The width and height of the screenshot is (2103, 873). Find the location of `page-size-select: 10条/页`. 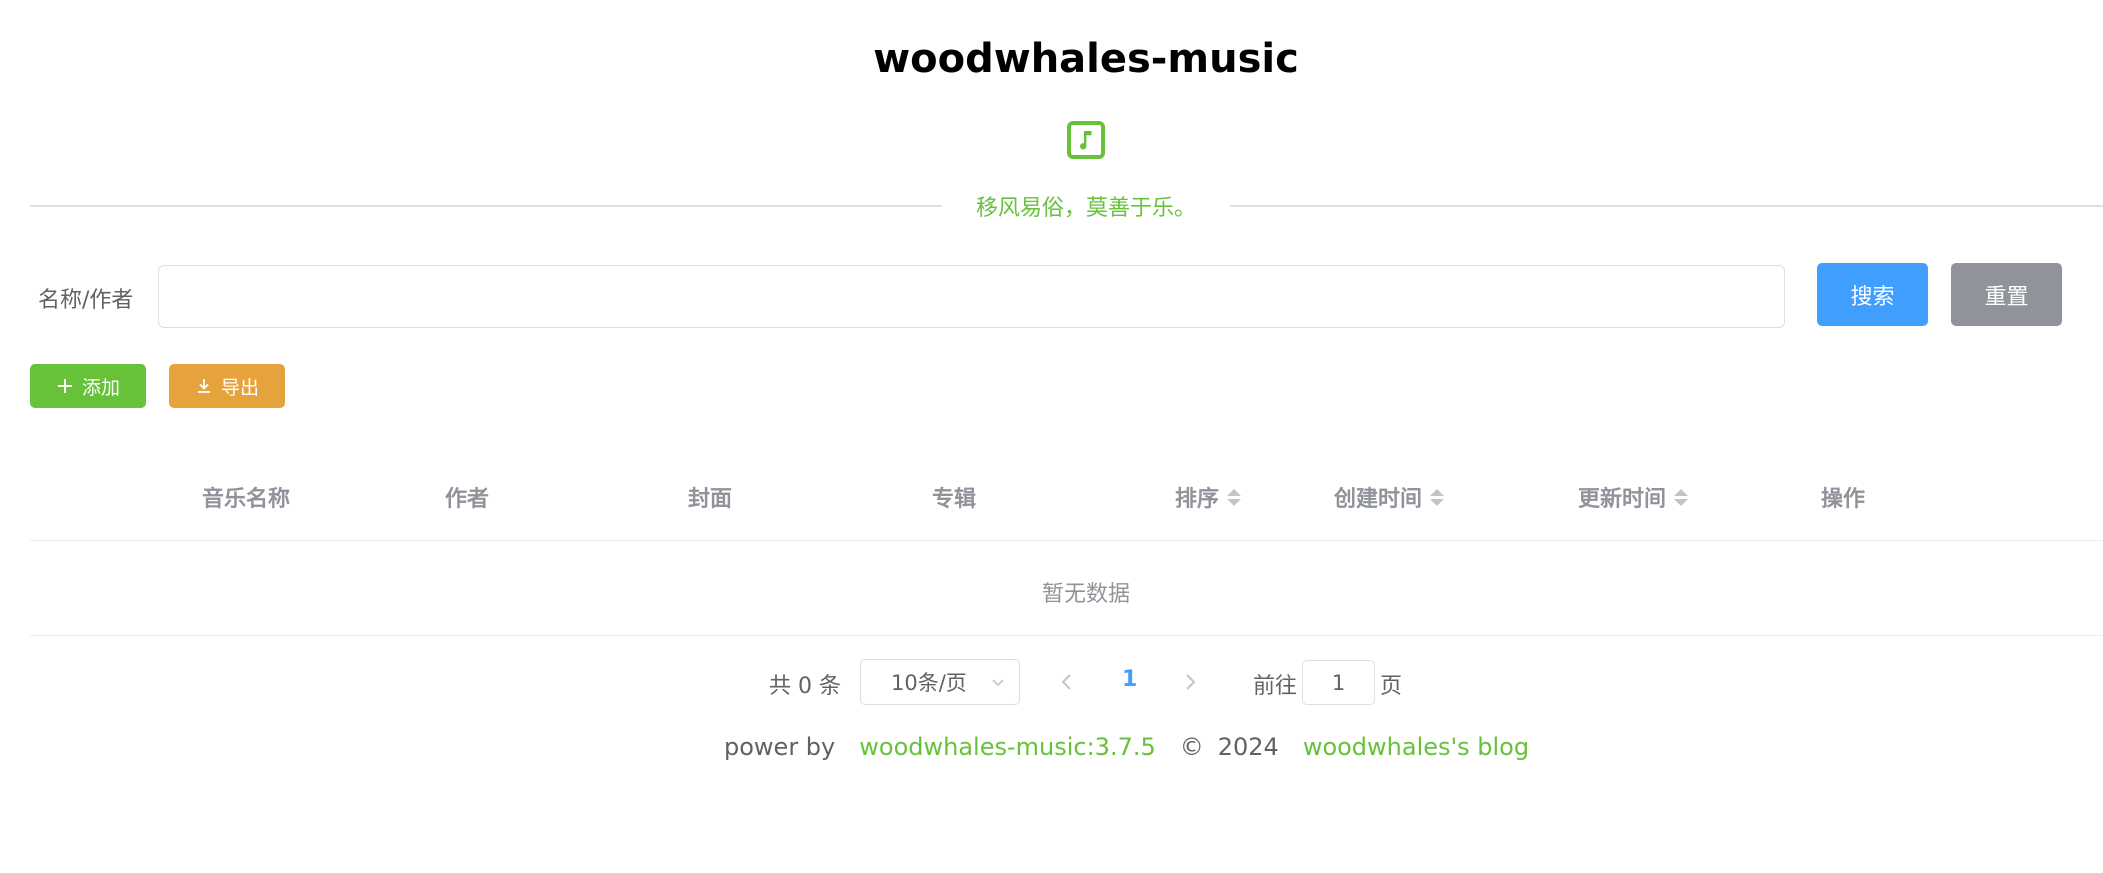

page-size-select: 10条/页 is located at coordinates (940, 682).